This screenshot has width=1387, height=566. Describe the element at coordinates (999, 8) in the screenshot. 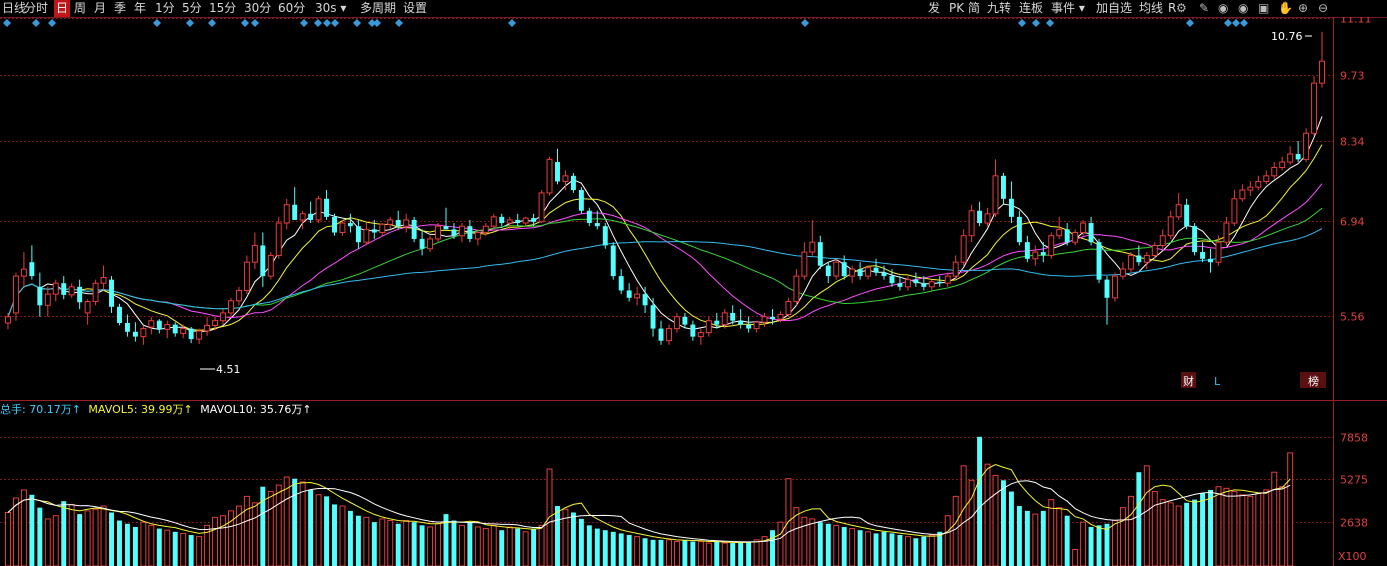

I see `toolbar-right-3: 九转` at that location.